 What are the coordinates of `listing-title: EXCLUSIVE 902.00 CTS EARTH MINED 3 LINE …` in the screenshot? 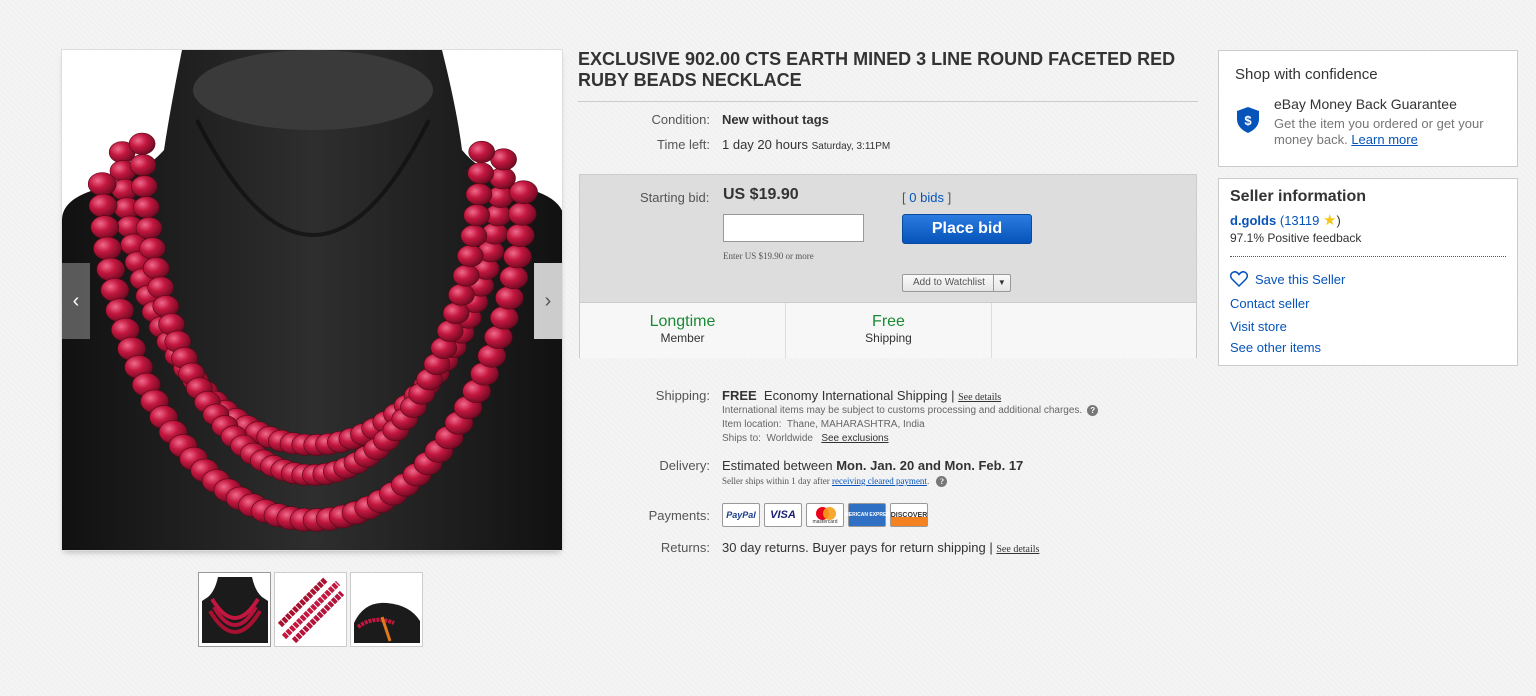 It's located at (888, 75).